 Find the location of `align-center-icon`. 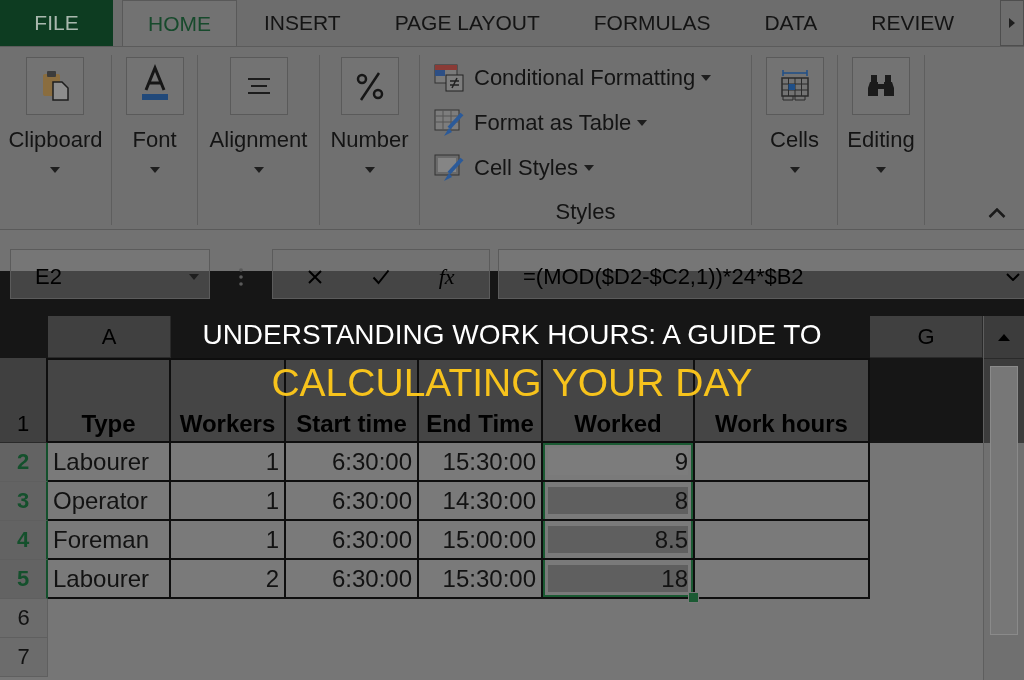

align-center-icon is located at coordinates (258, 86).